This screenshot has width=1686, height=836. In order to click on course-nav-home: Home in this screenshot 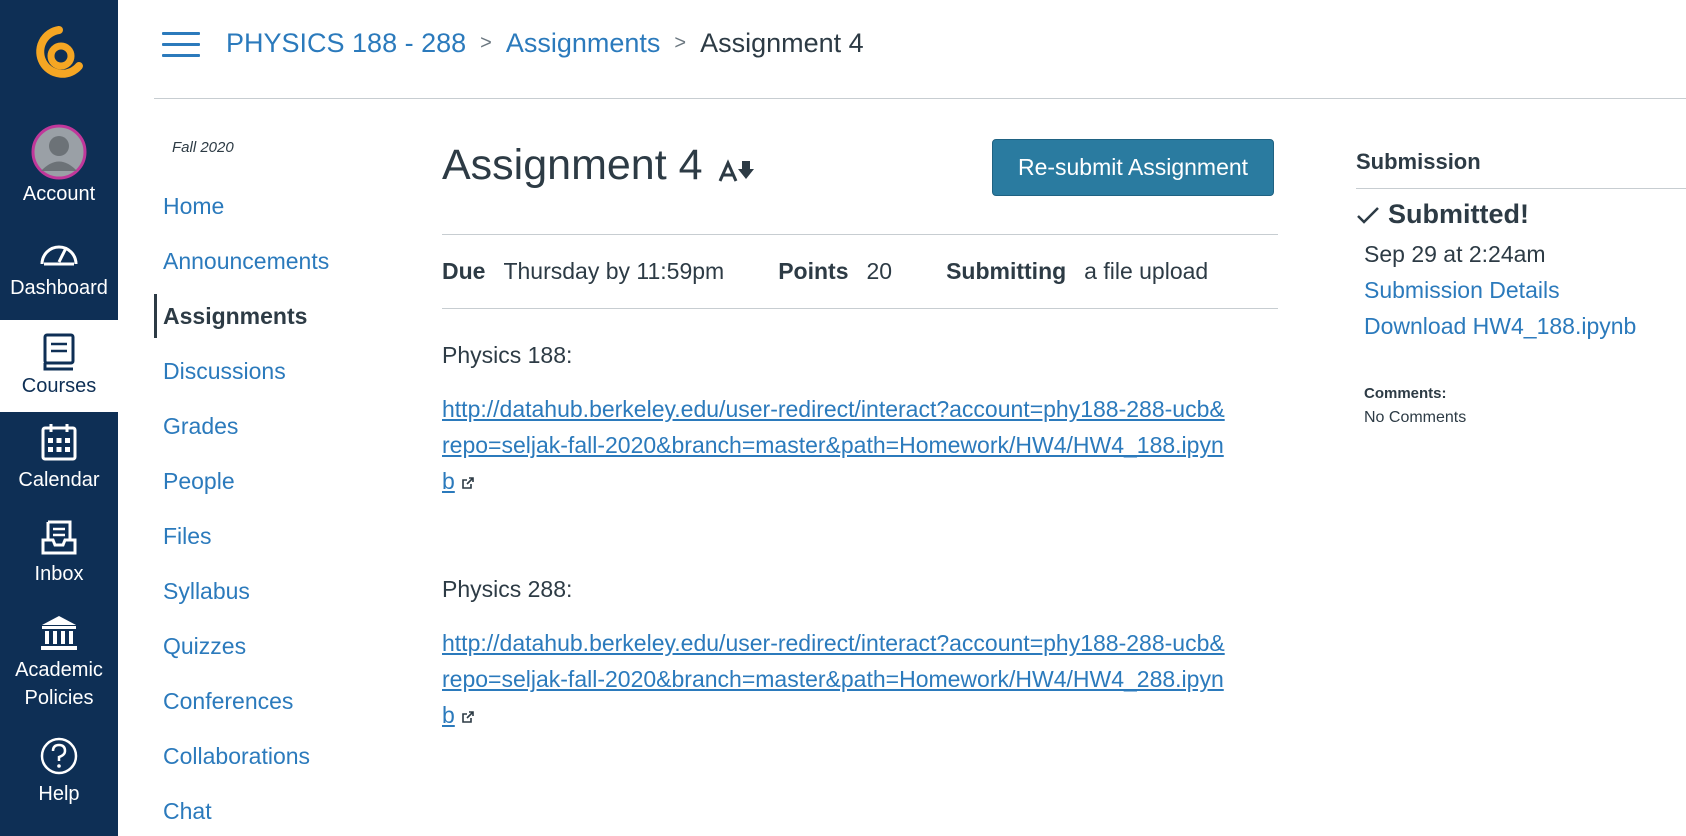, I will do `click(274, 206)`.